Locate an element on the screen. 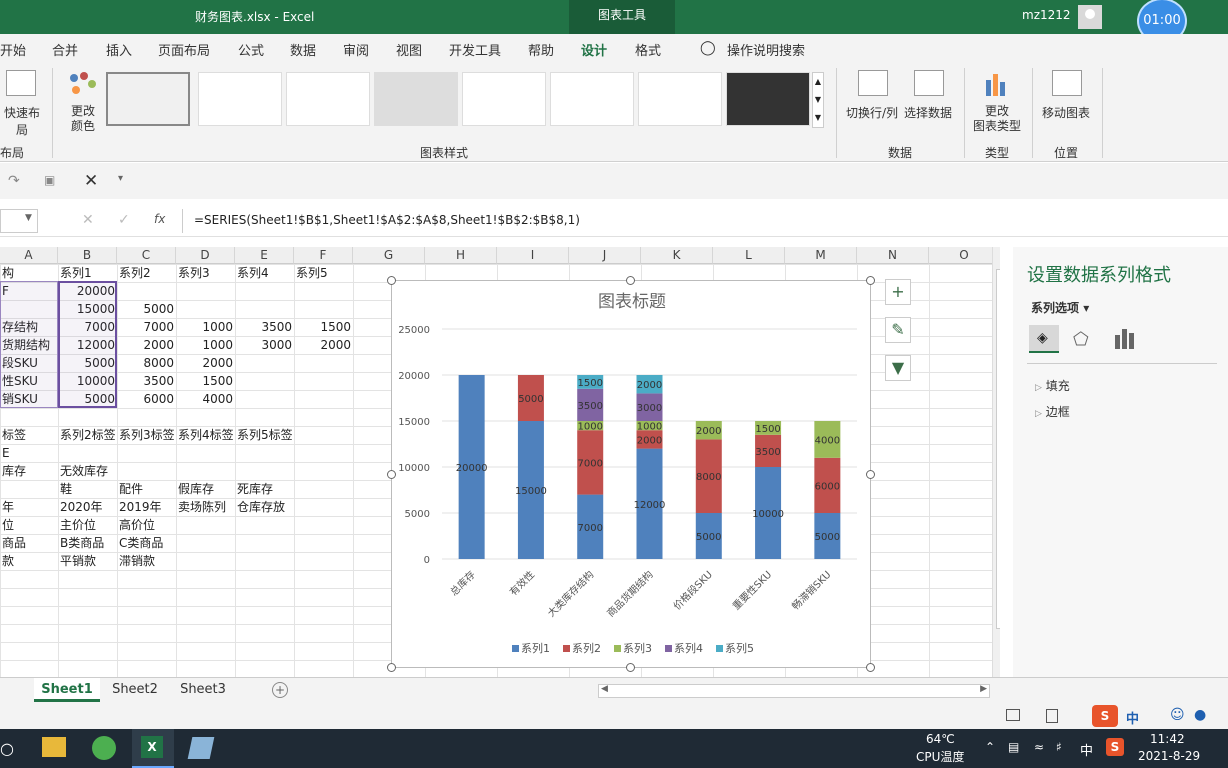 The height and width of the screenshot is (768, 1228). chart-filter-icon: ▼ is located at coordinates (898, 368).